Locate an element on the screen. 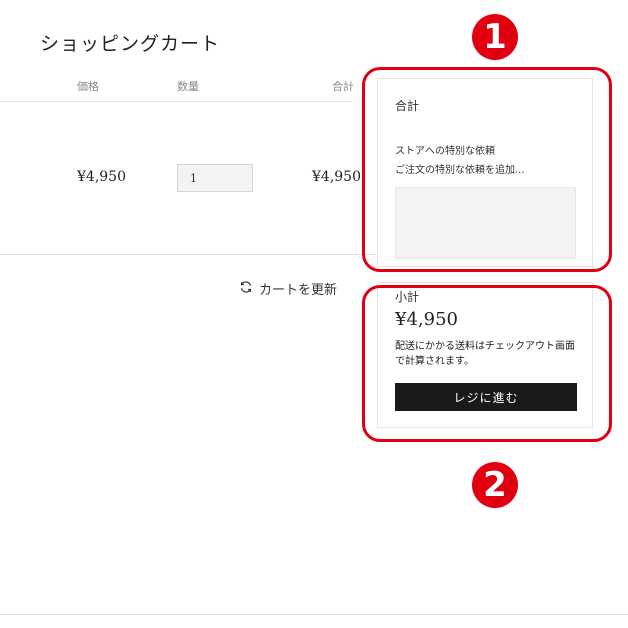 This screenshot has height=628, width=628. row-price: ¥4,950 is located at coordinates (101, 177).